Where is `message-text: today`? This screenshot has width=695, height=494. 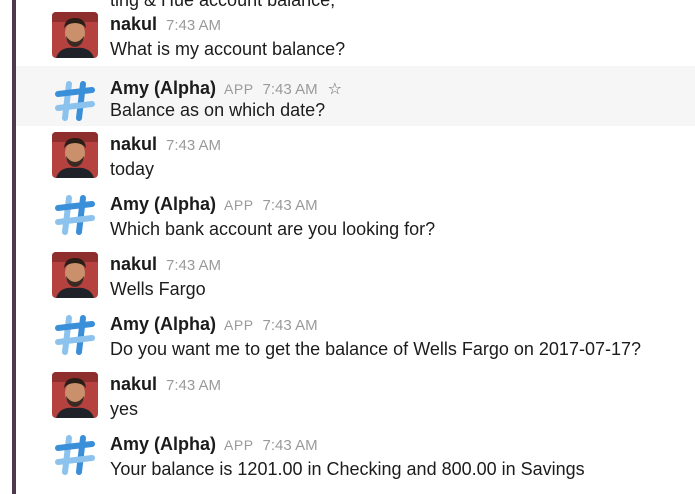
message-text: today is located at coordinates (132, 169).